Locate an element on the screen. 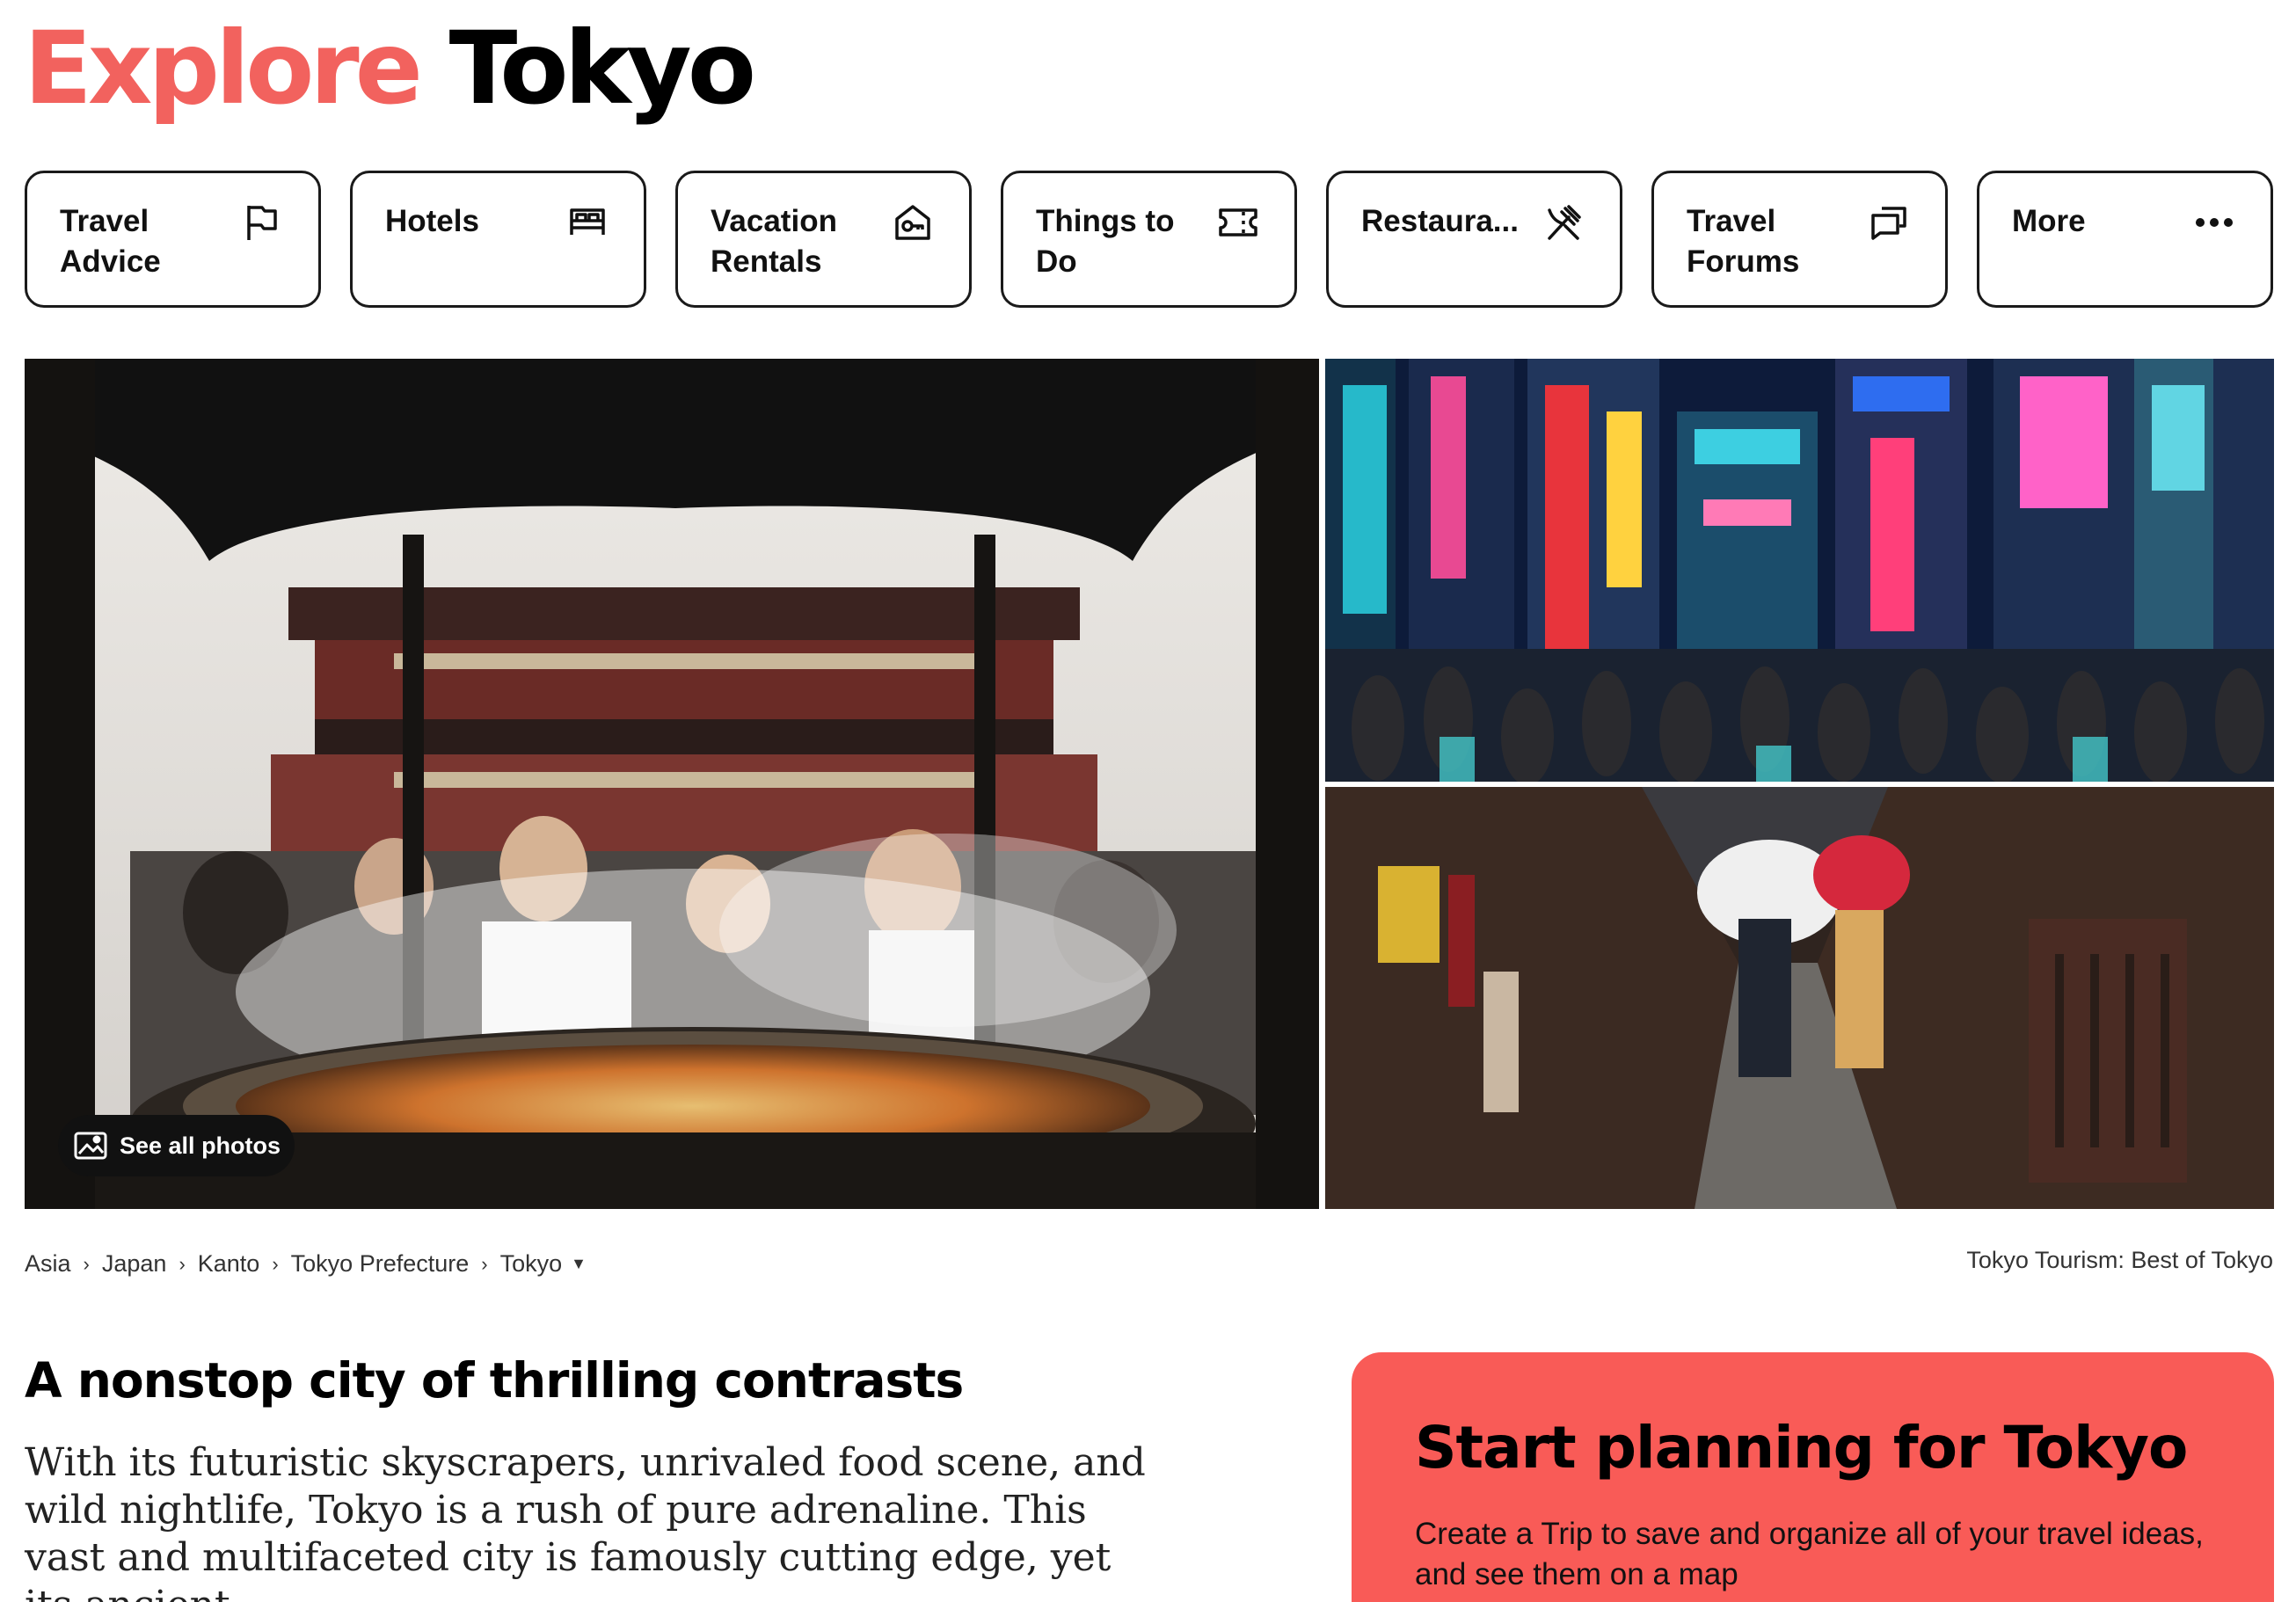  nav-label: Travel Forums is located at coordinates (1743, 241).